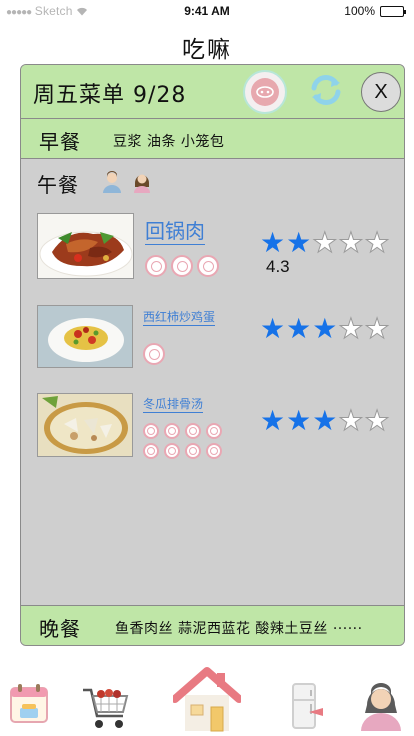  Describe the element at coordinates (212, 92) in the screenshot. I see `menu-header: 周五菜单 9/28 X` at that location.